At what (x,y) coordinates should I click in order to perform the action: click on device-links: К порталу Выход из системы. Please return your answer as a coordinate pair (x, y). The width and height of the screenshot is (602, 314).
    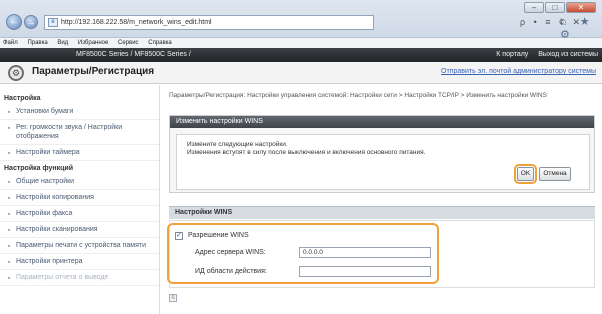
    Looking at the image, I should click on (543, 55).